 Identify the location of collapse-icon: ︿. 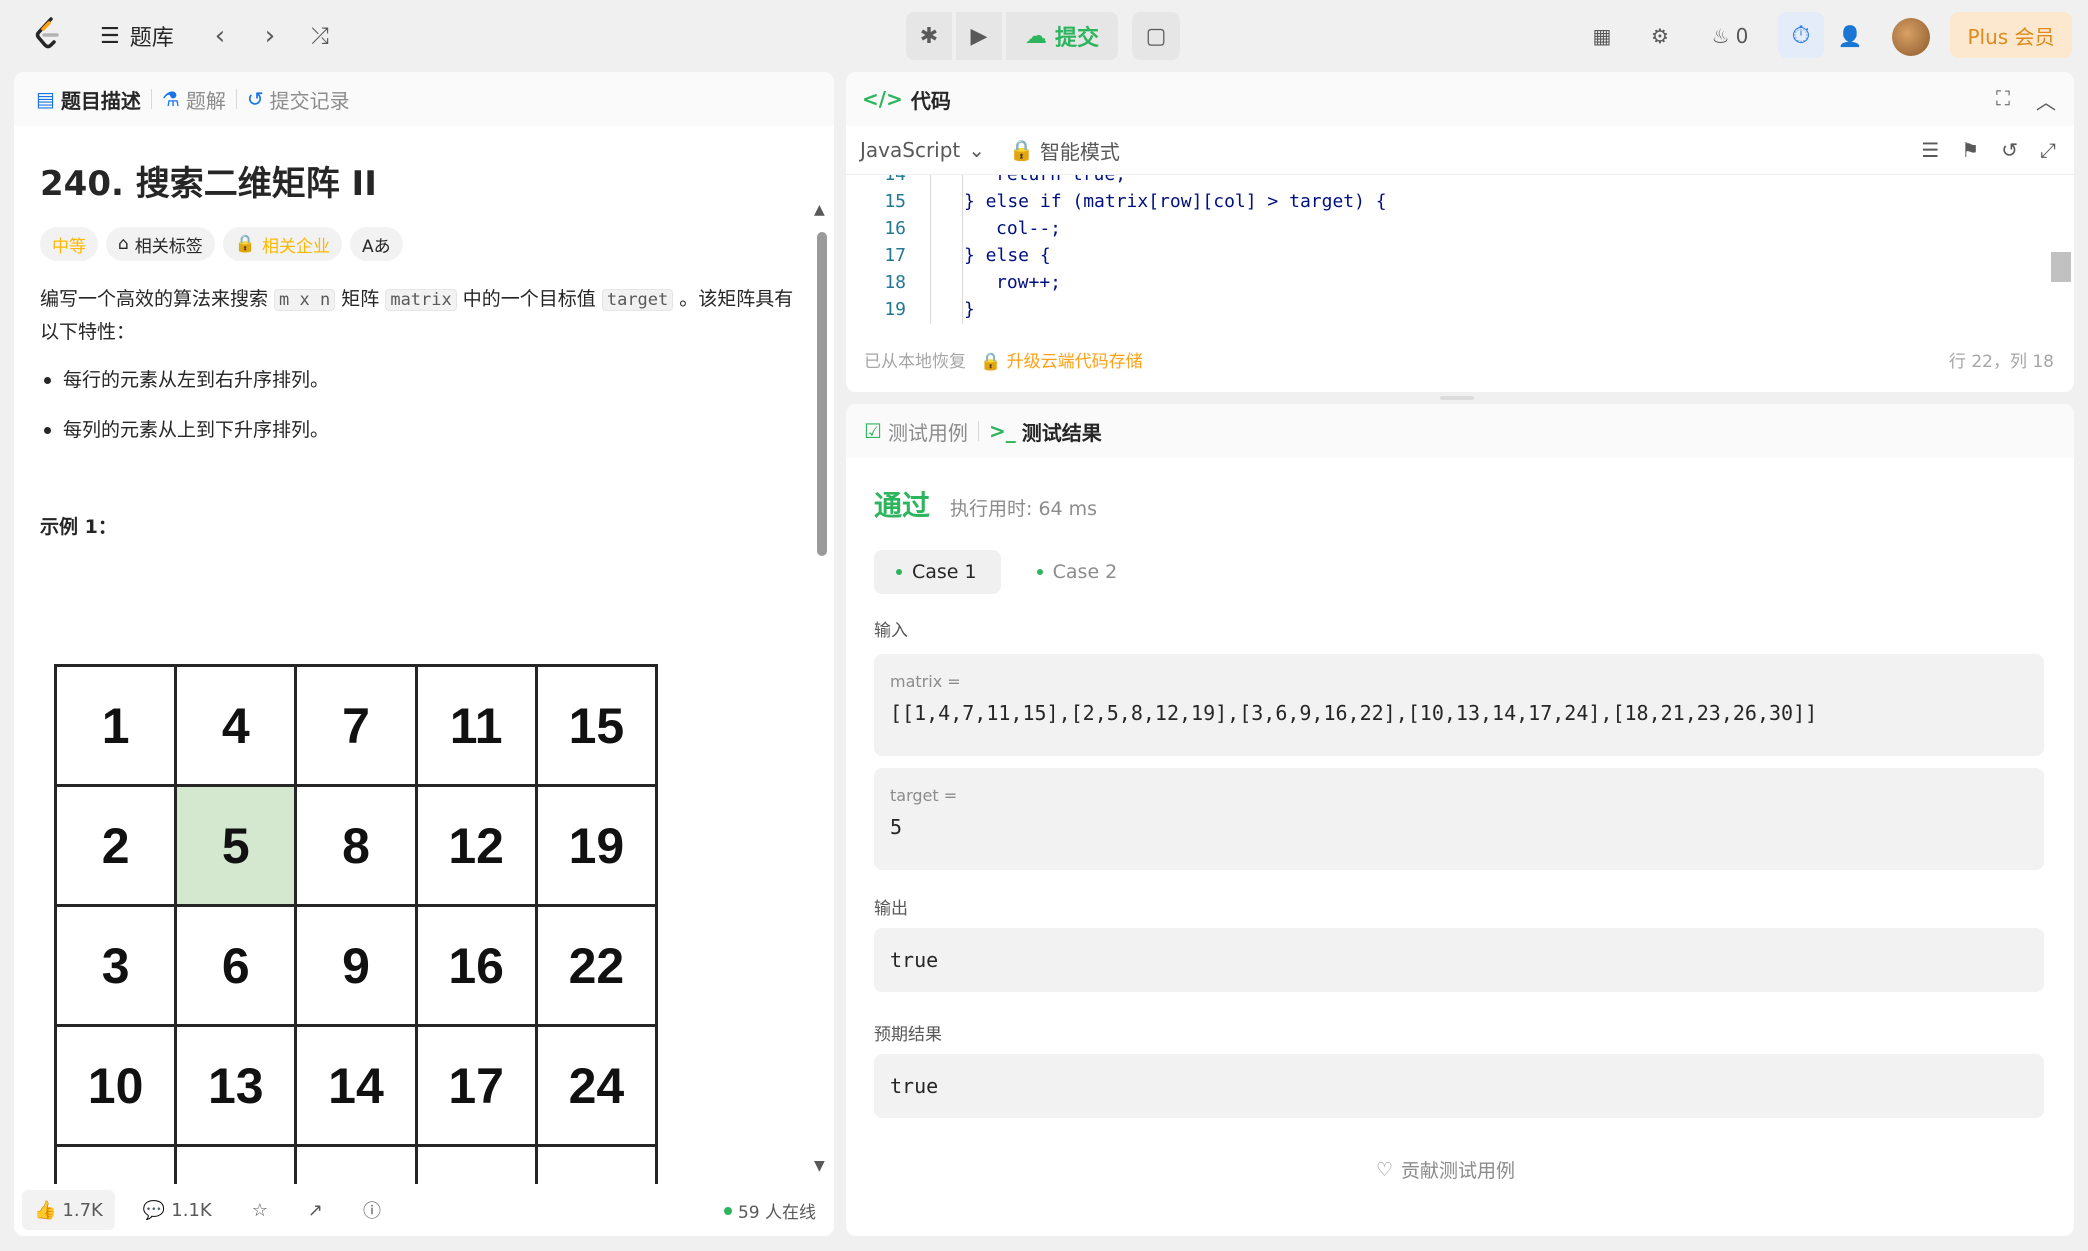
(2046, 100).